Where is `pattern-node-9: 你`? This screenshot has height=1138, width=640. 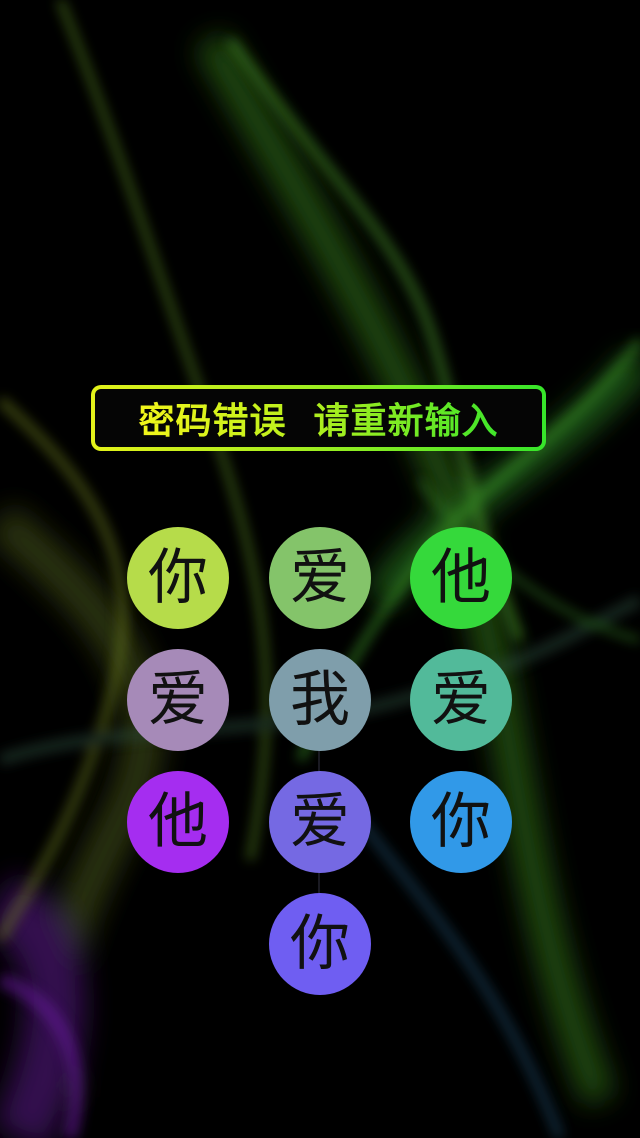 pattern-node-9: 你 is located at coordinates (461, 822).